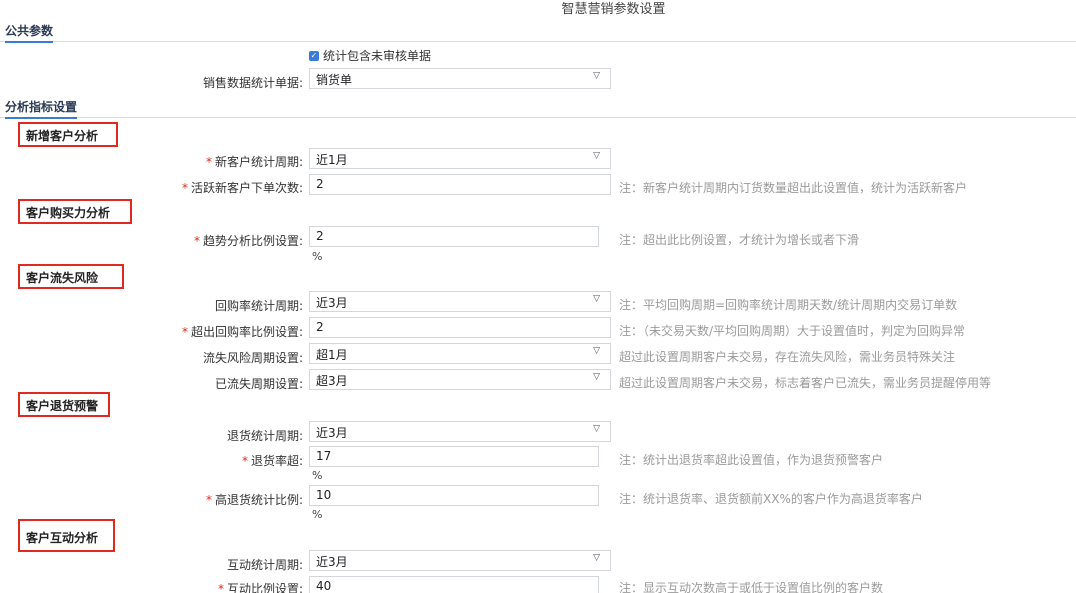 The image size is (1076, 593). What do you see at coordinates (66, 535) in the screenshot?
I see `group-interaction: 客户互动分析` at bounding box center [66, 535].